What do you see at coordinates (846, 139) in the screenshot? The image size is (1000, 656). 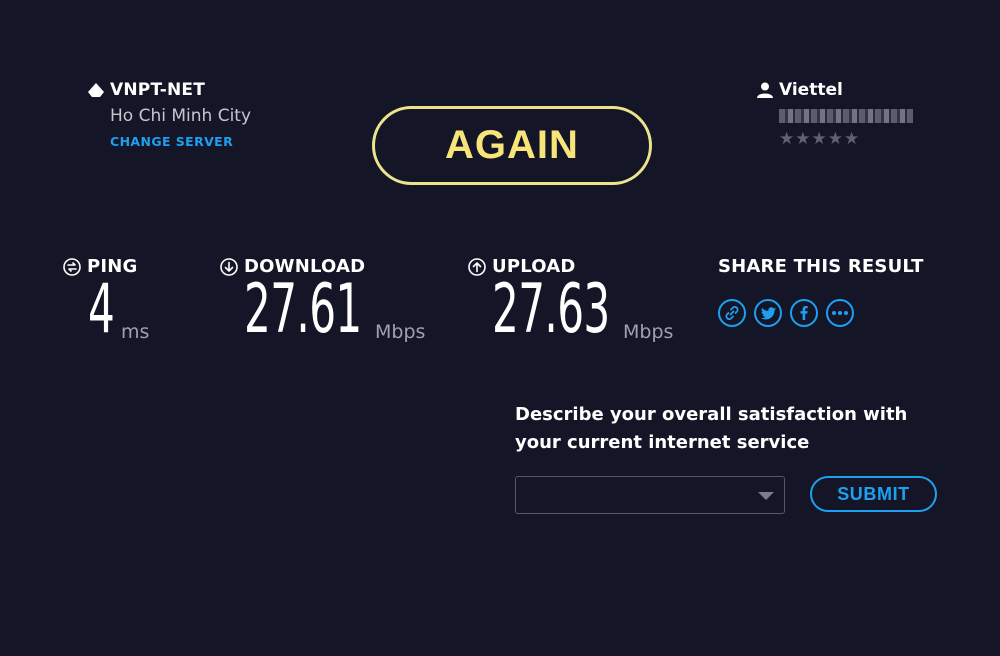 I see `provider-rating: ★★★★★` at bounding box center [846, 139].